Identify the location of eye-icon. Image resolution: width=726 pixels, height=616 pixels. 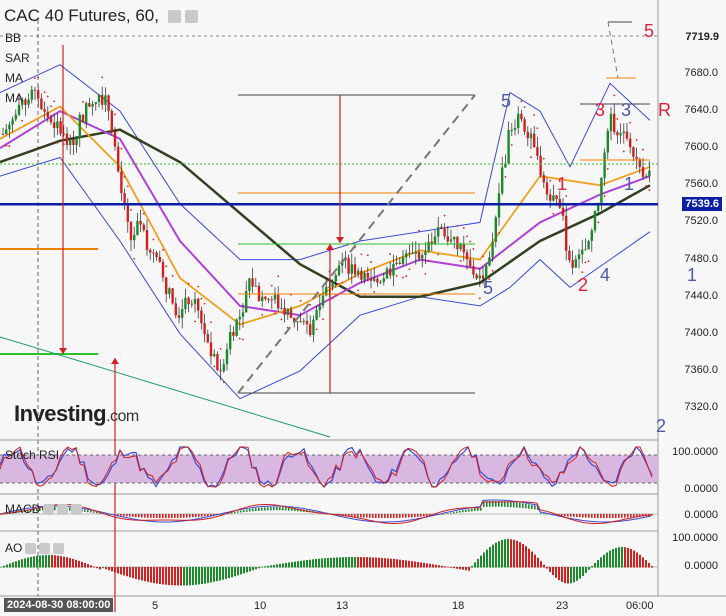
(174, 17).